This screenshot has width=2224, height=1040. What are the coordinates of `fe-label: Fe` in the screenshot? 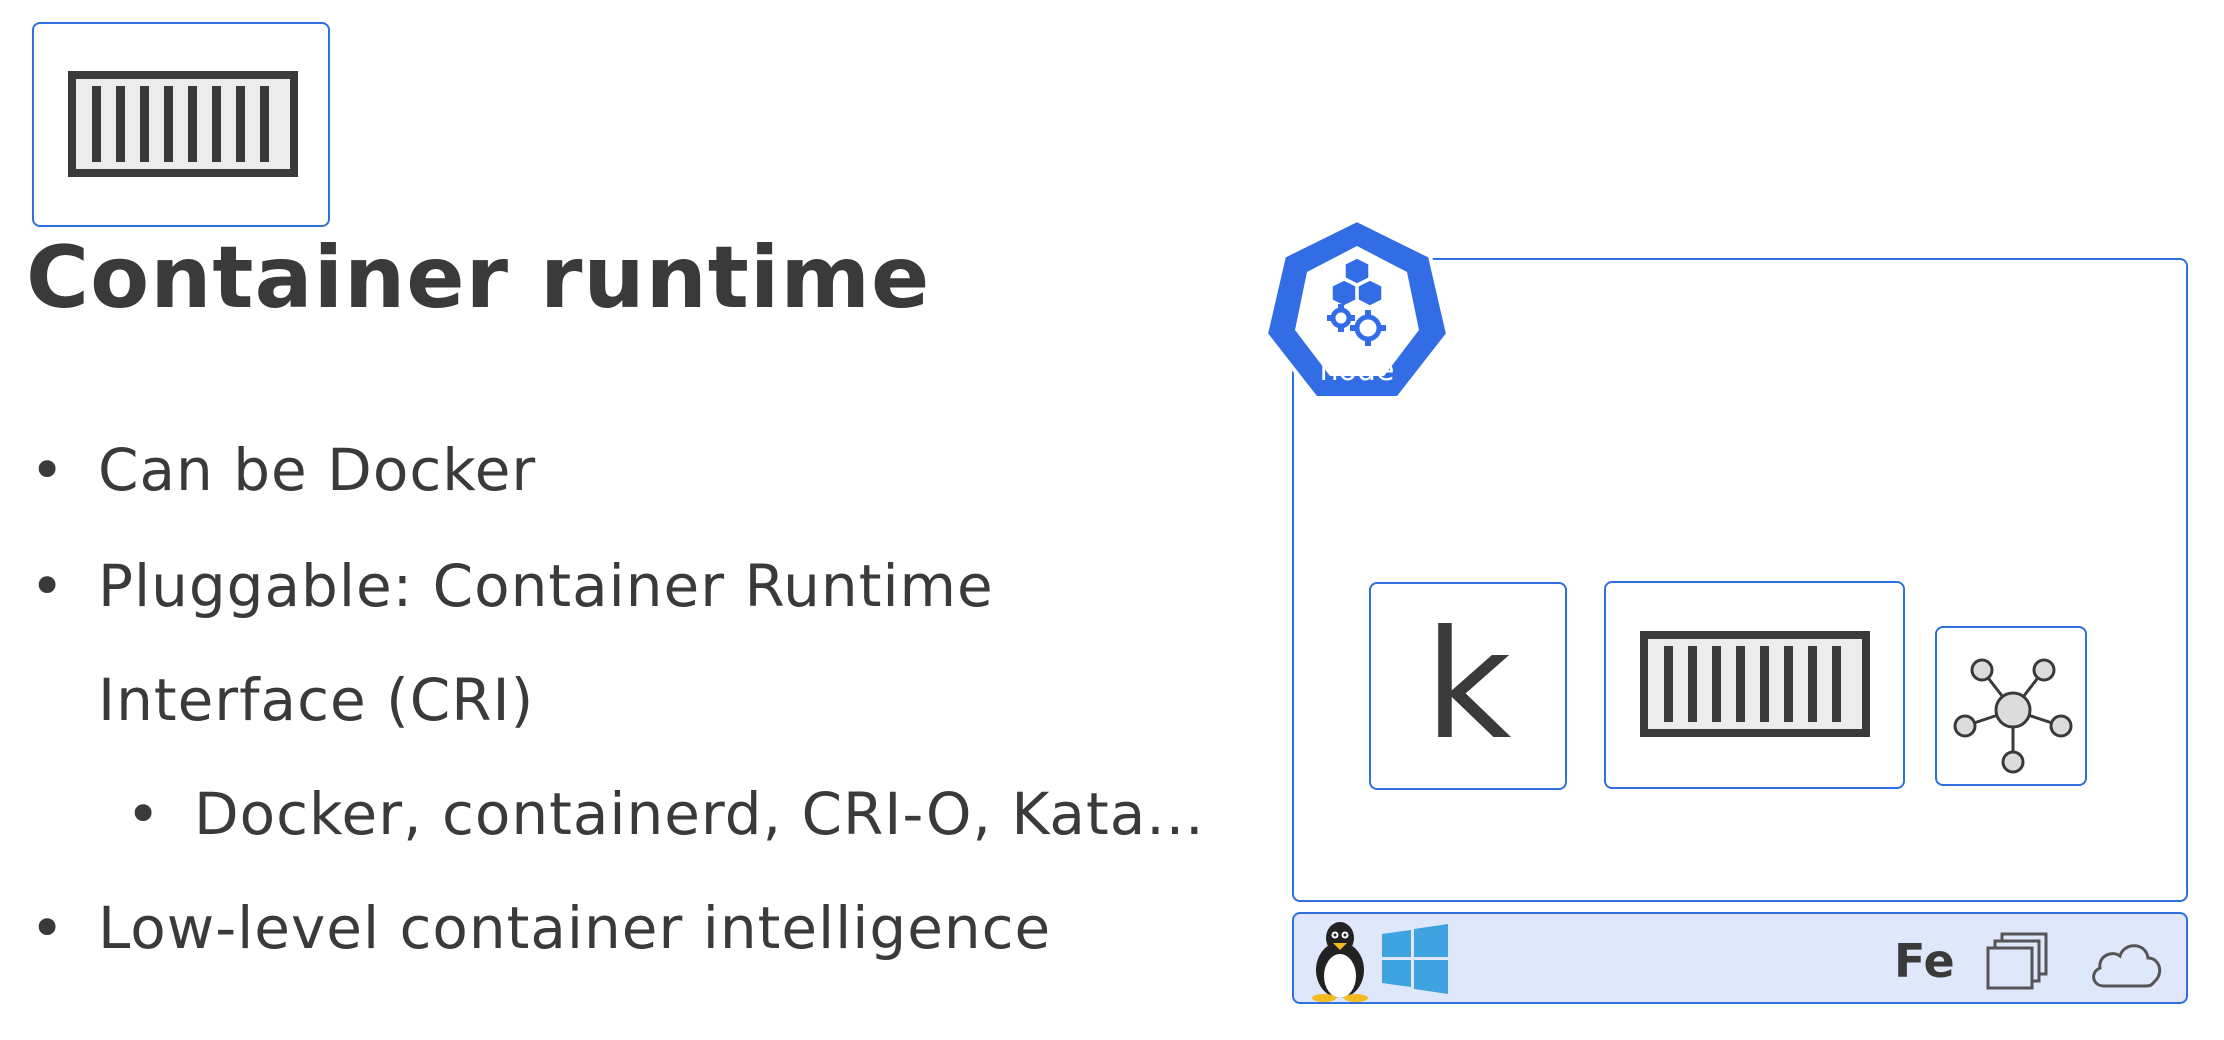 It's located at (1924, 961).